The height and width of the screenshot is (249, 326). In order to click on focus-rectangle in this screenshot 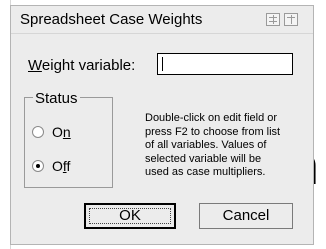, I will do `click(130, 216)`.